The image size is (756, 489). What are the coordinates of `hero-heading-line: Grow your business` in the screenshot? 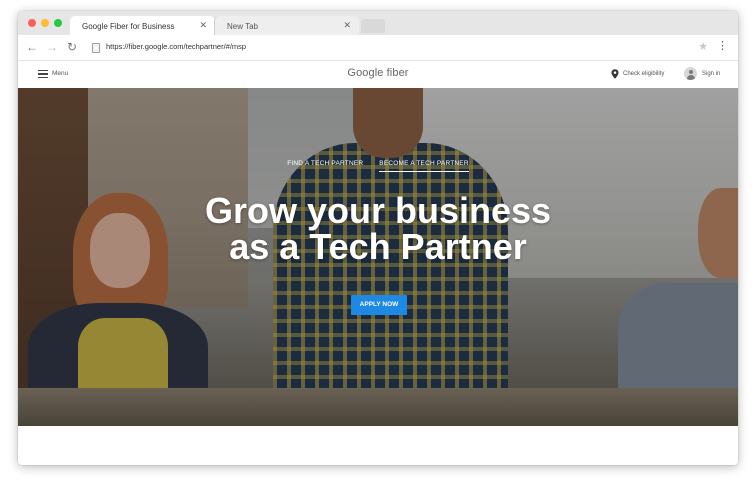 It's located at (378, 210).